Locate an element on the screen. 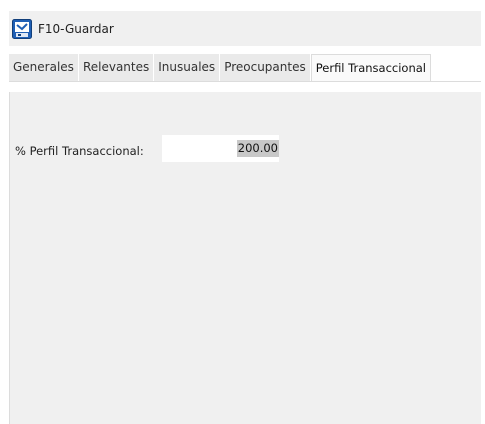  tab-label: Inusuales is located at coordinates (187, 67).